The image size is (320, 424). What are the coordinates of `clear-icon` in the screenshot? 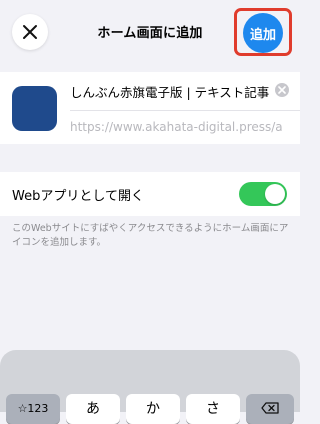 It's located at (282, 90).